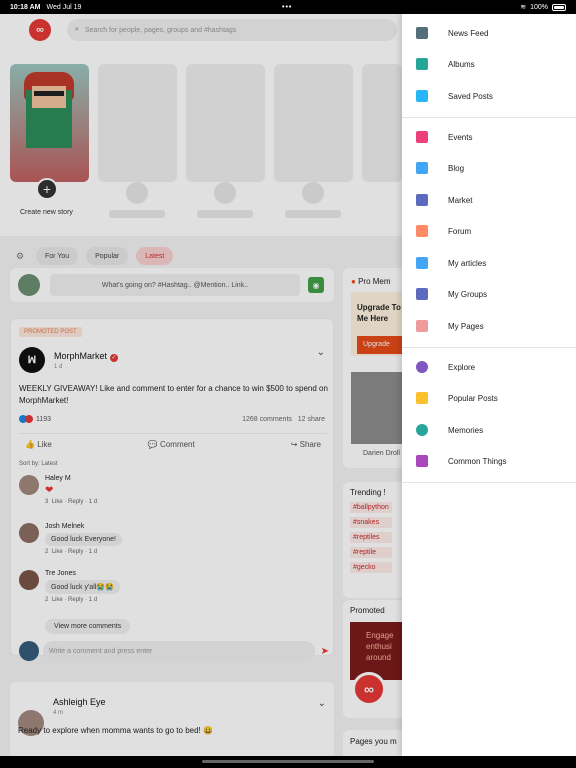 This screenshot has height=768, width=576. What do you see at coordinates (489, 294) in the screenshot?
I see `drawer-item-my-groups: My Groups` at bounding box center [489, 294].